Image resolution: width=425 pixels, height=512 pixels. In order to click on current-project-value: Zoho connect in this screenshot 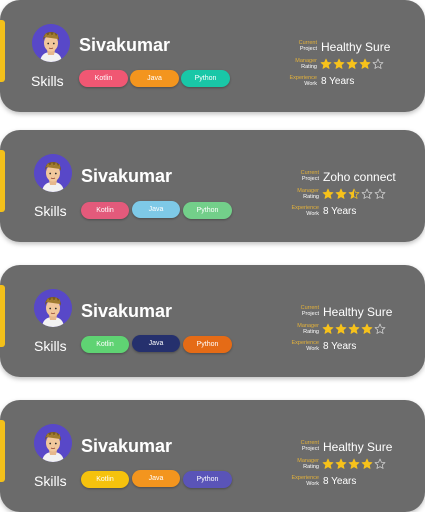, I will do `click(359, 177)`.